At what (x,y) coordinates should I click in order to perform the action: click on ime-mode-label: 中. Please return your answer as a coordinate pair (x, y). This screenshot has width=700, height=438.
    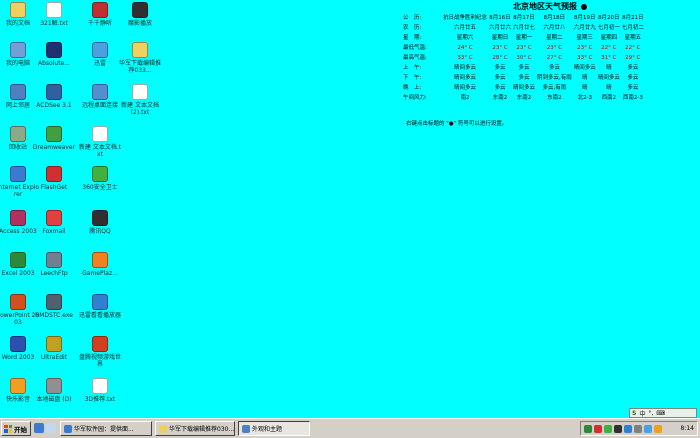
    Looking at the image, I should click on (642, 413).